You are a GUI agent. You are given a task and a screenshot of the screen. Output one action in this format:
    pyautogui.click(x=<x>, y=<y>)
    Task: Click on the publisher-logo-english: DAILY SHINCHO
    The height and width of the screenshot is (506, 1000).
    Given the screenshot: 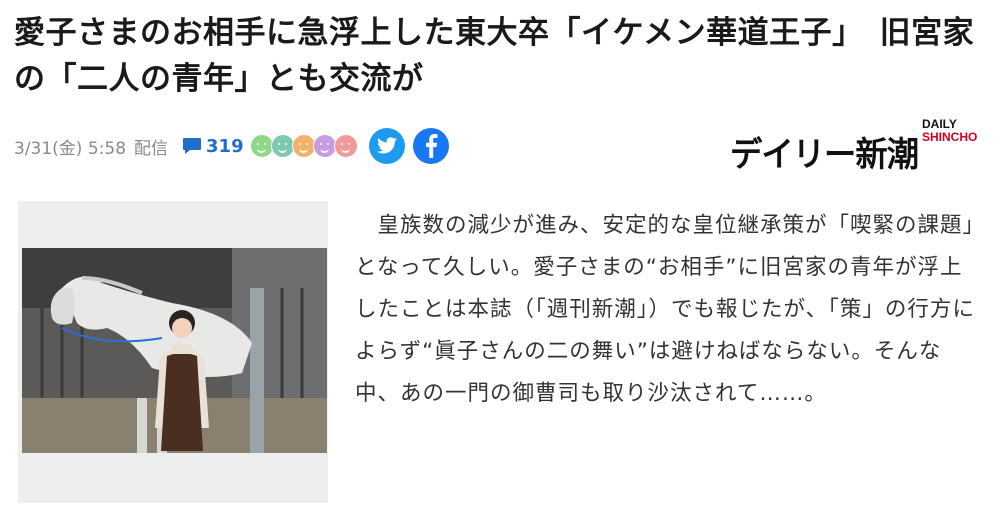 What is the action you would take?
    pyautogui.click(x=949, y=131)
    